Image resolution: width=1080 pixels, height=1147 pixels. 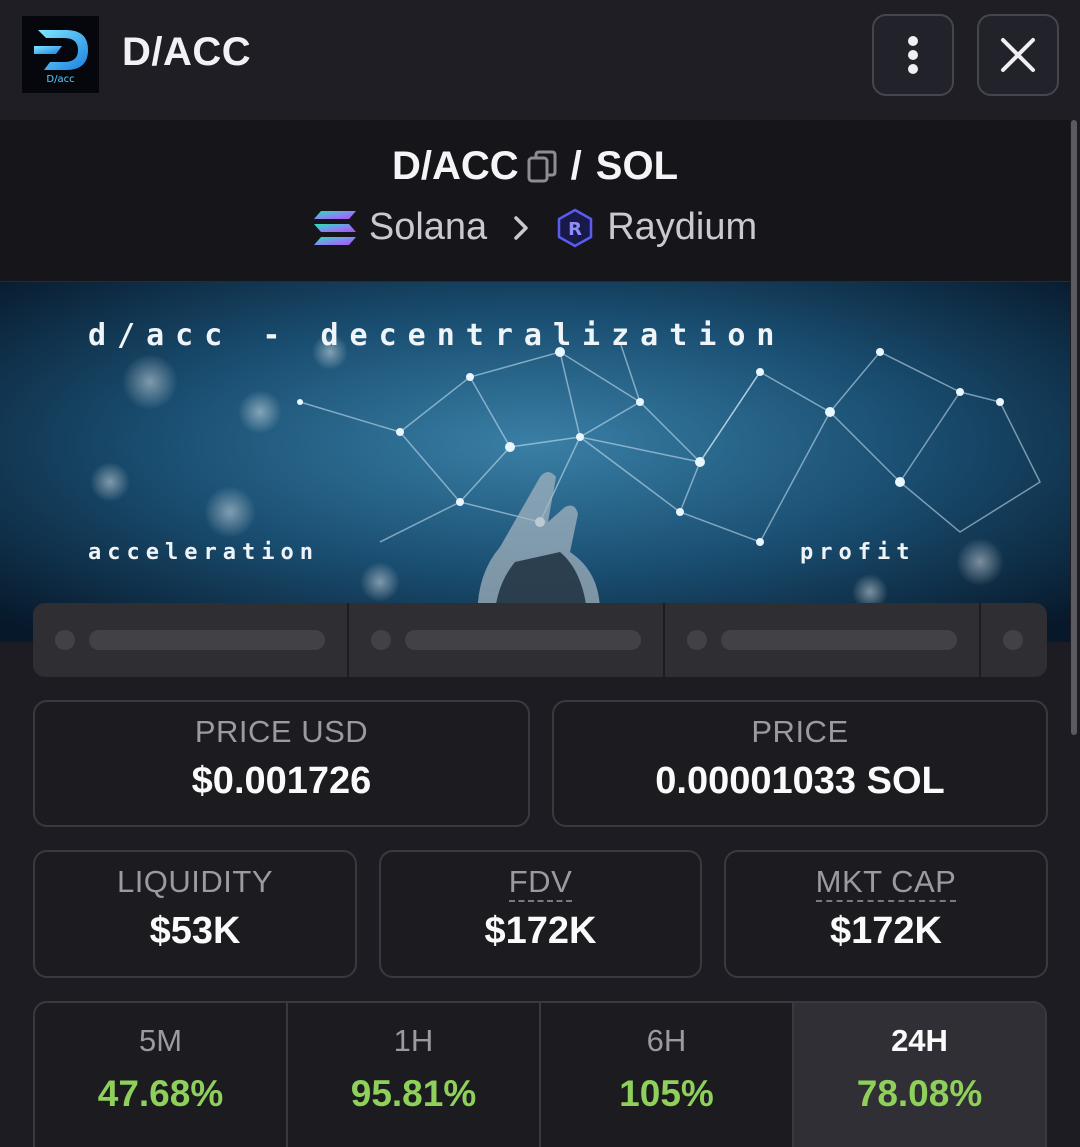 I want to click on tab-5m: 5M 47.68%, so click(x=161, y=1075).